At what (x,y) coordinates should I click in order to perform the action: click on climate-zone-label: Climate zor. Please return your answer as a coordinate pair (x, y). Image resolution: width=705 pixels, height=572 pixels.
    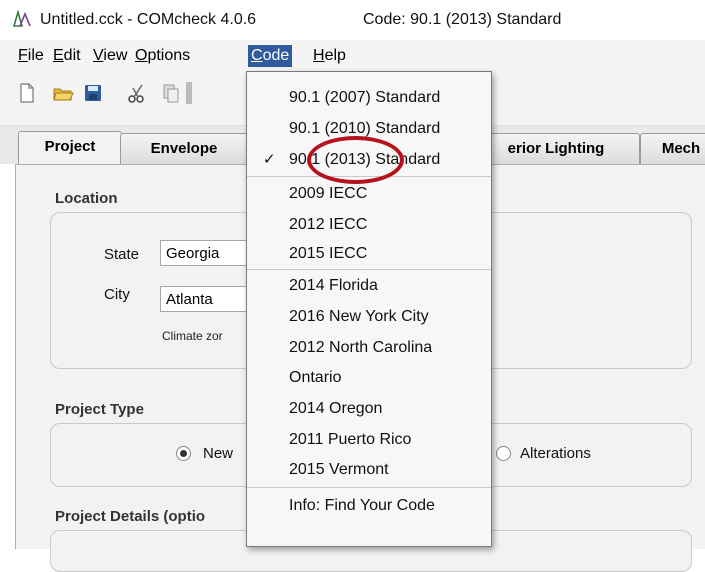
    Looking at the image, I should click on (192, 336).